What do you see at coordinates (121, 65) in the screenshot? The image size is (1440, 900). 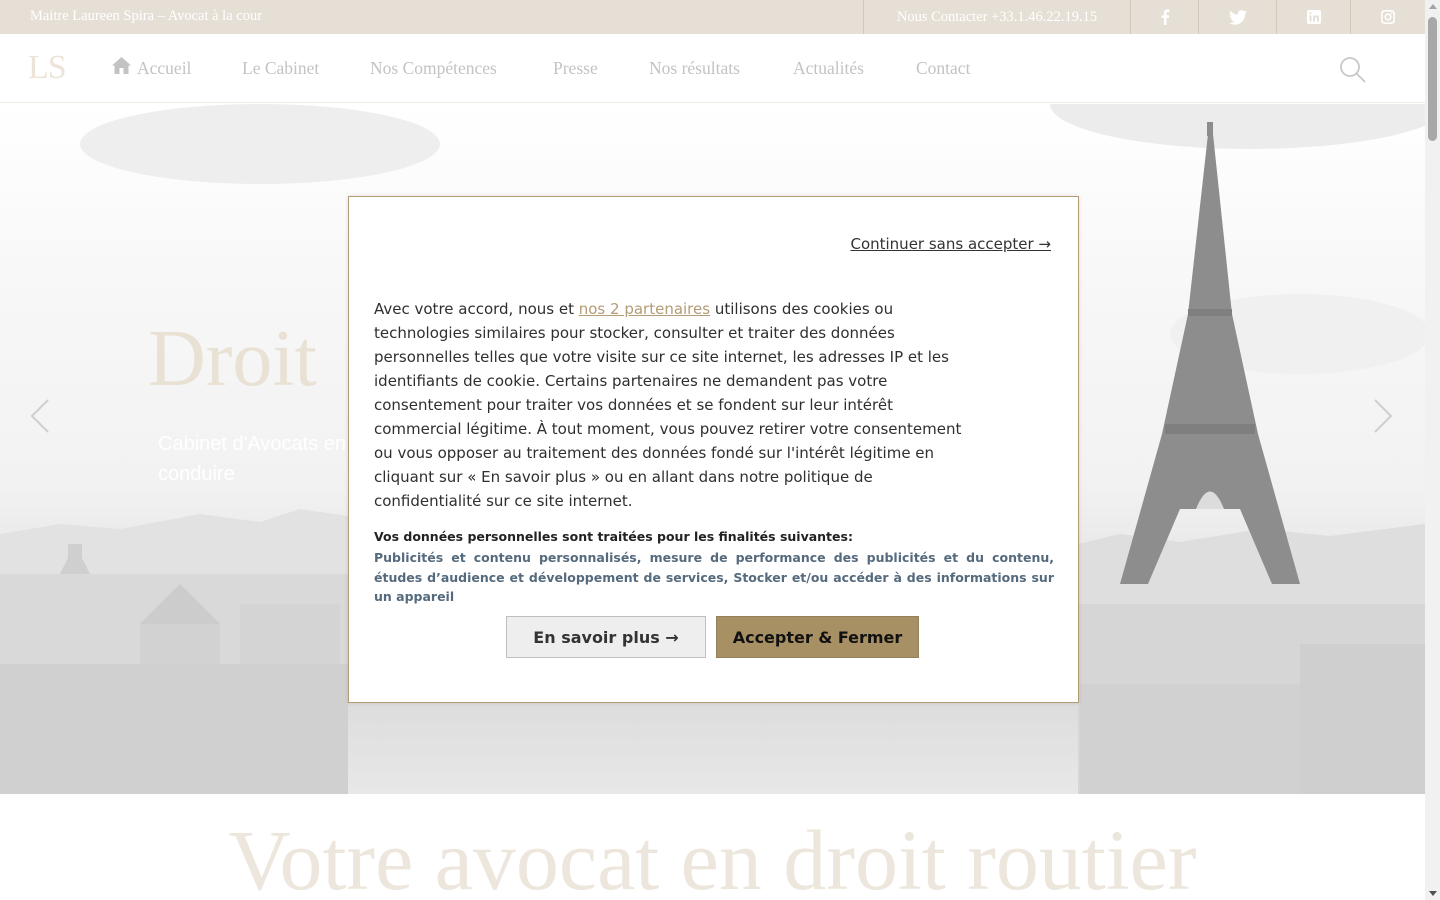 I see `home-icon` at bounding box center [121, 65].